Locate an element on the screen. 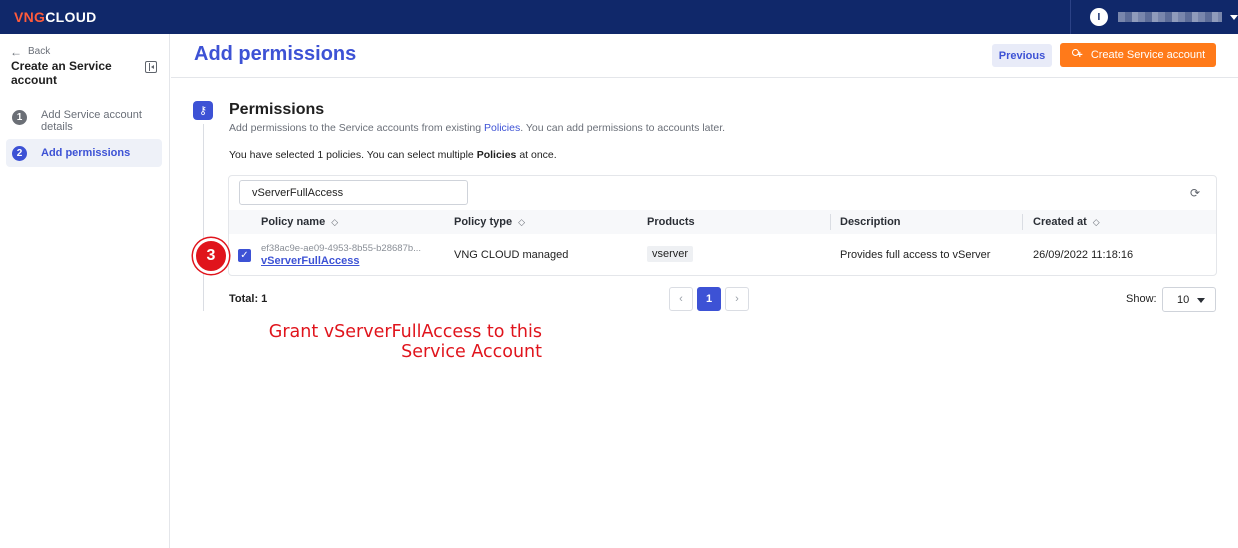 The width and height of the screenshot is (1238, 548). policy-name-link: vServerFullAccess is located at coordinates (310, 261).